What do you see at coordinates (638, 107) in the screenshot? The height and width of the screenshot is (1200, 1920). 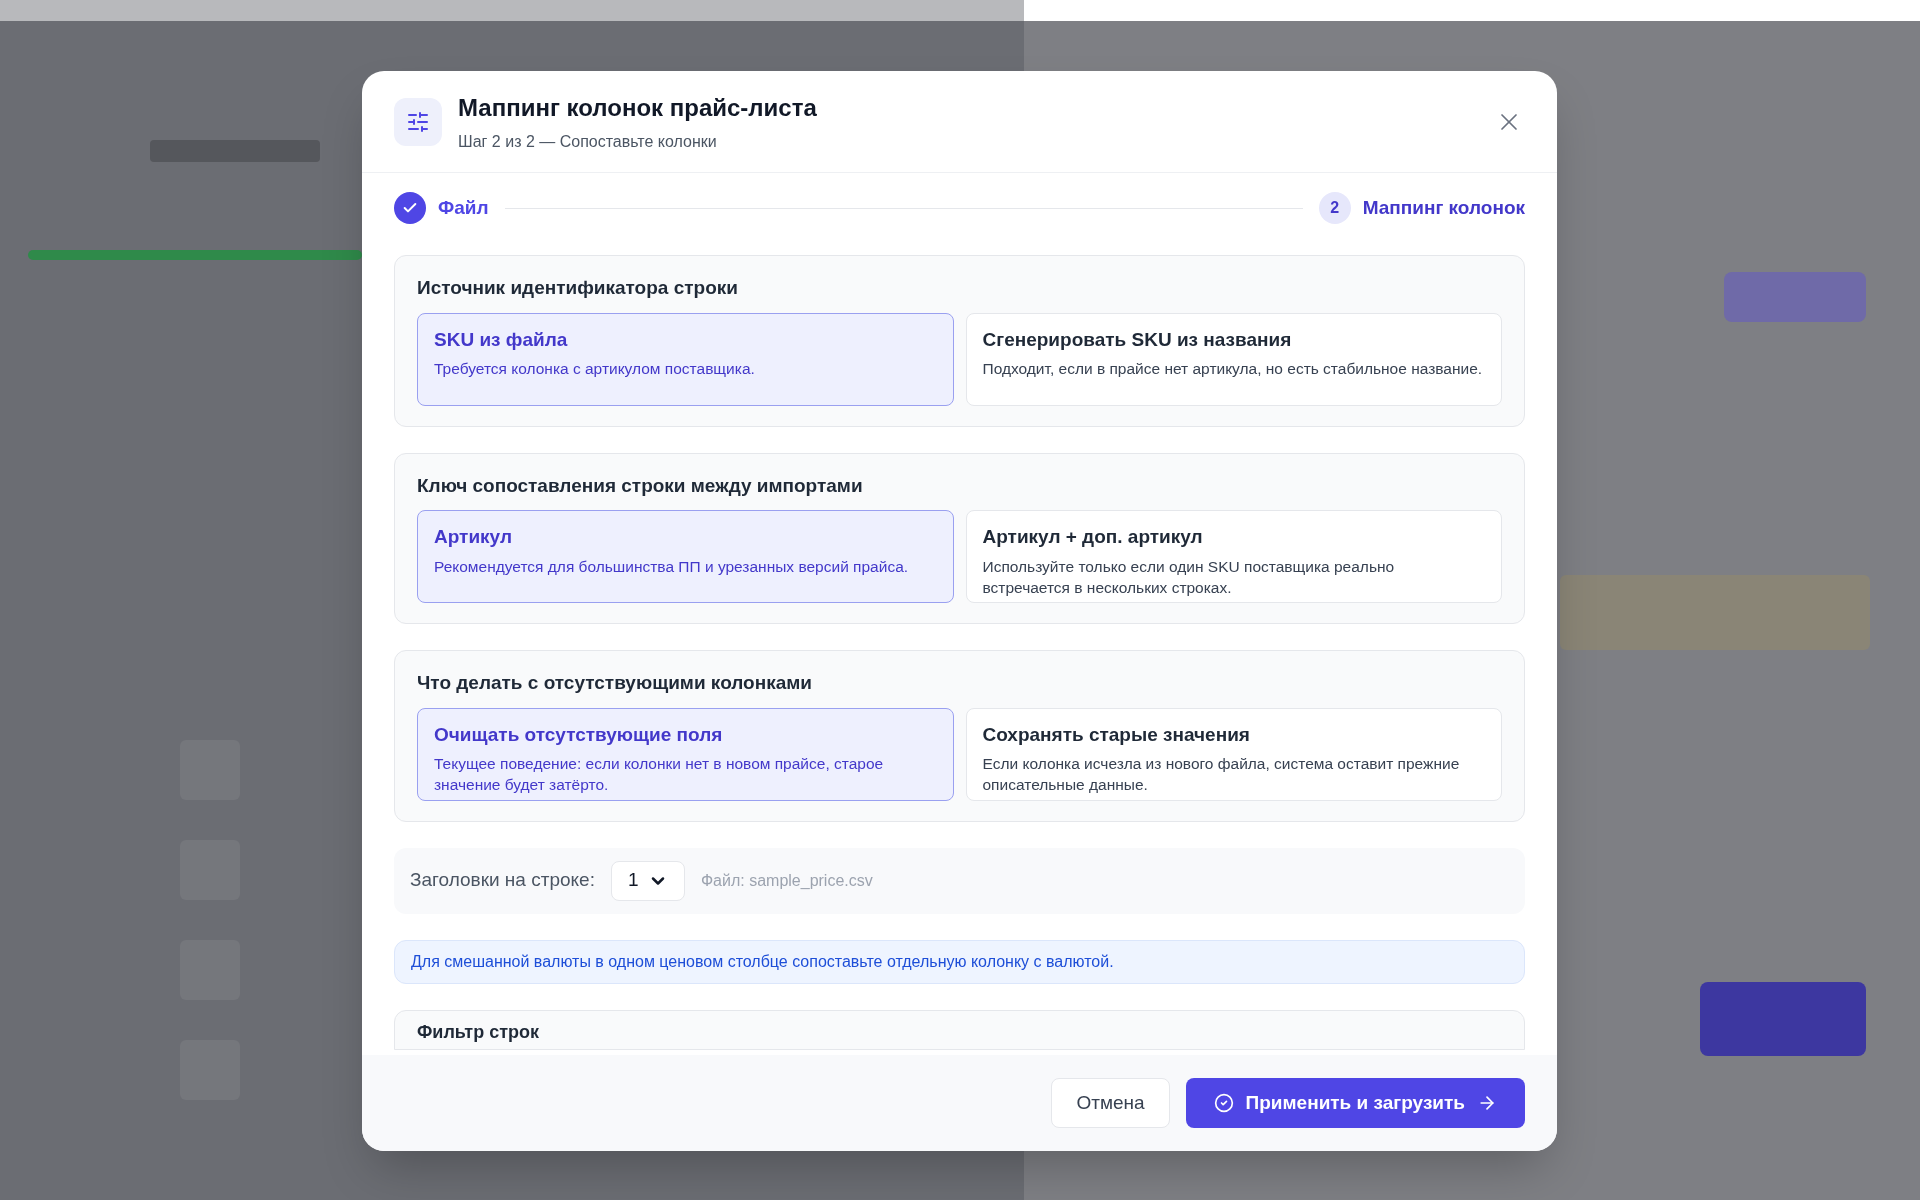 I see `dialog-title: Маппинг колонок прайс-листа` at bounding box center [638, 107].